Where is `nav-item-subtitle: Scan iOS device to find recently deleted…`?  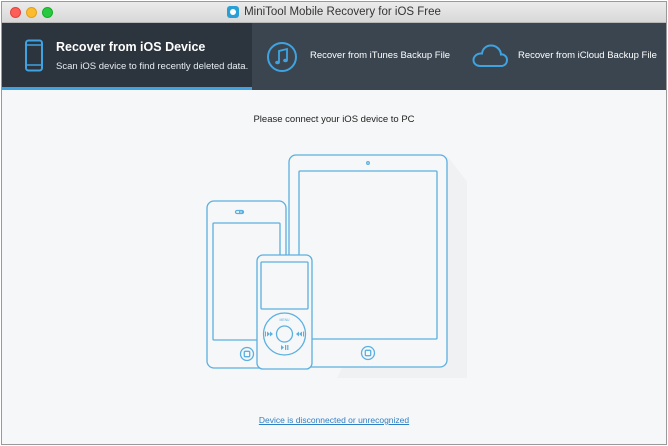
nav-item-subtitle: Scan iOS device to find recently deleted… is located at coordinates (152, 66).